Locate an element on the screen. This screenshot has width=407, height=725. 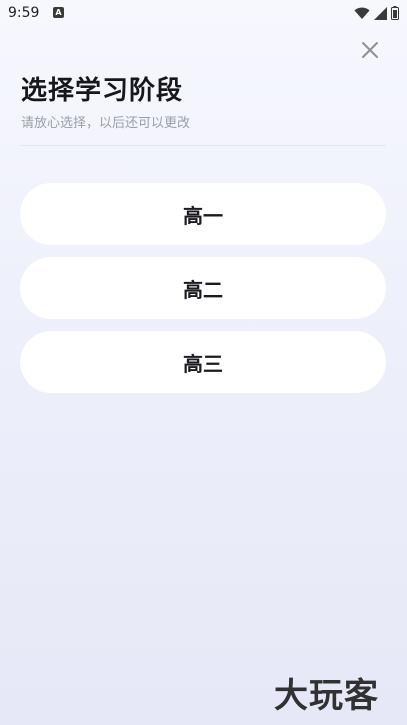
close-icon is located at coordinates (370, 50).